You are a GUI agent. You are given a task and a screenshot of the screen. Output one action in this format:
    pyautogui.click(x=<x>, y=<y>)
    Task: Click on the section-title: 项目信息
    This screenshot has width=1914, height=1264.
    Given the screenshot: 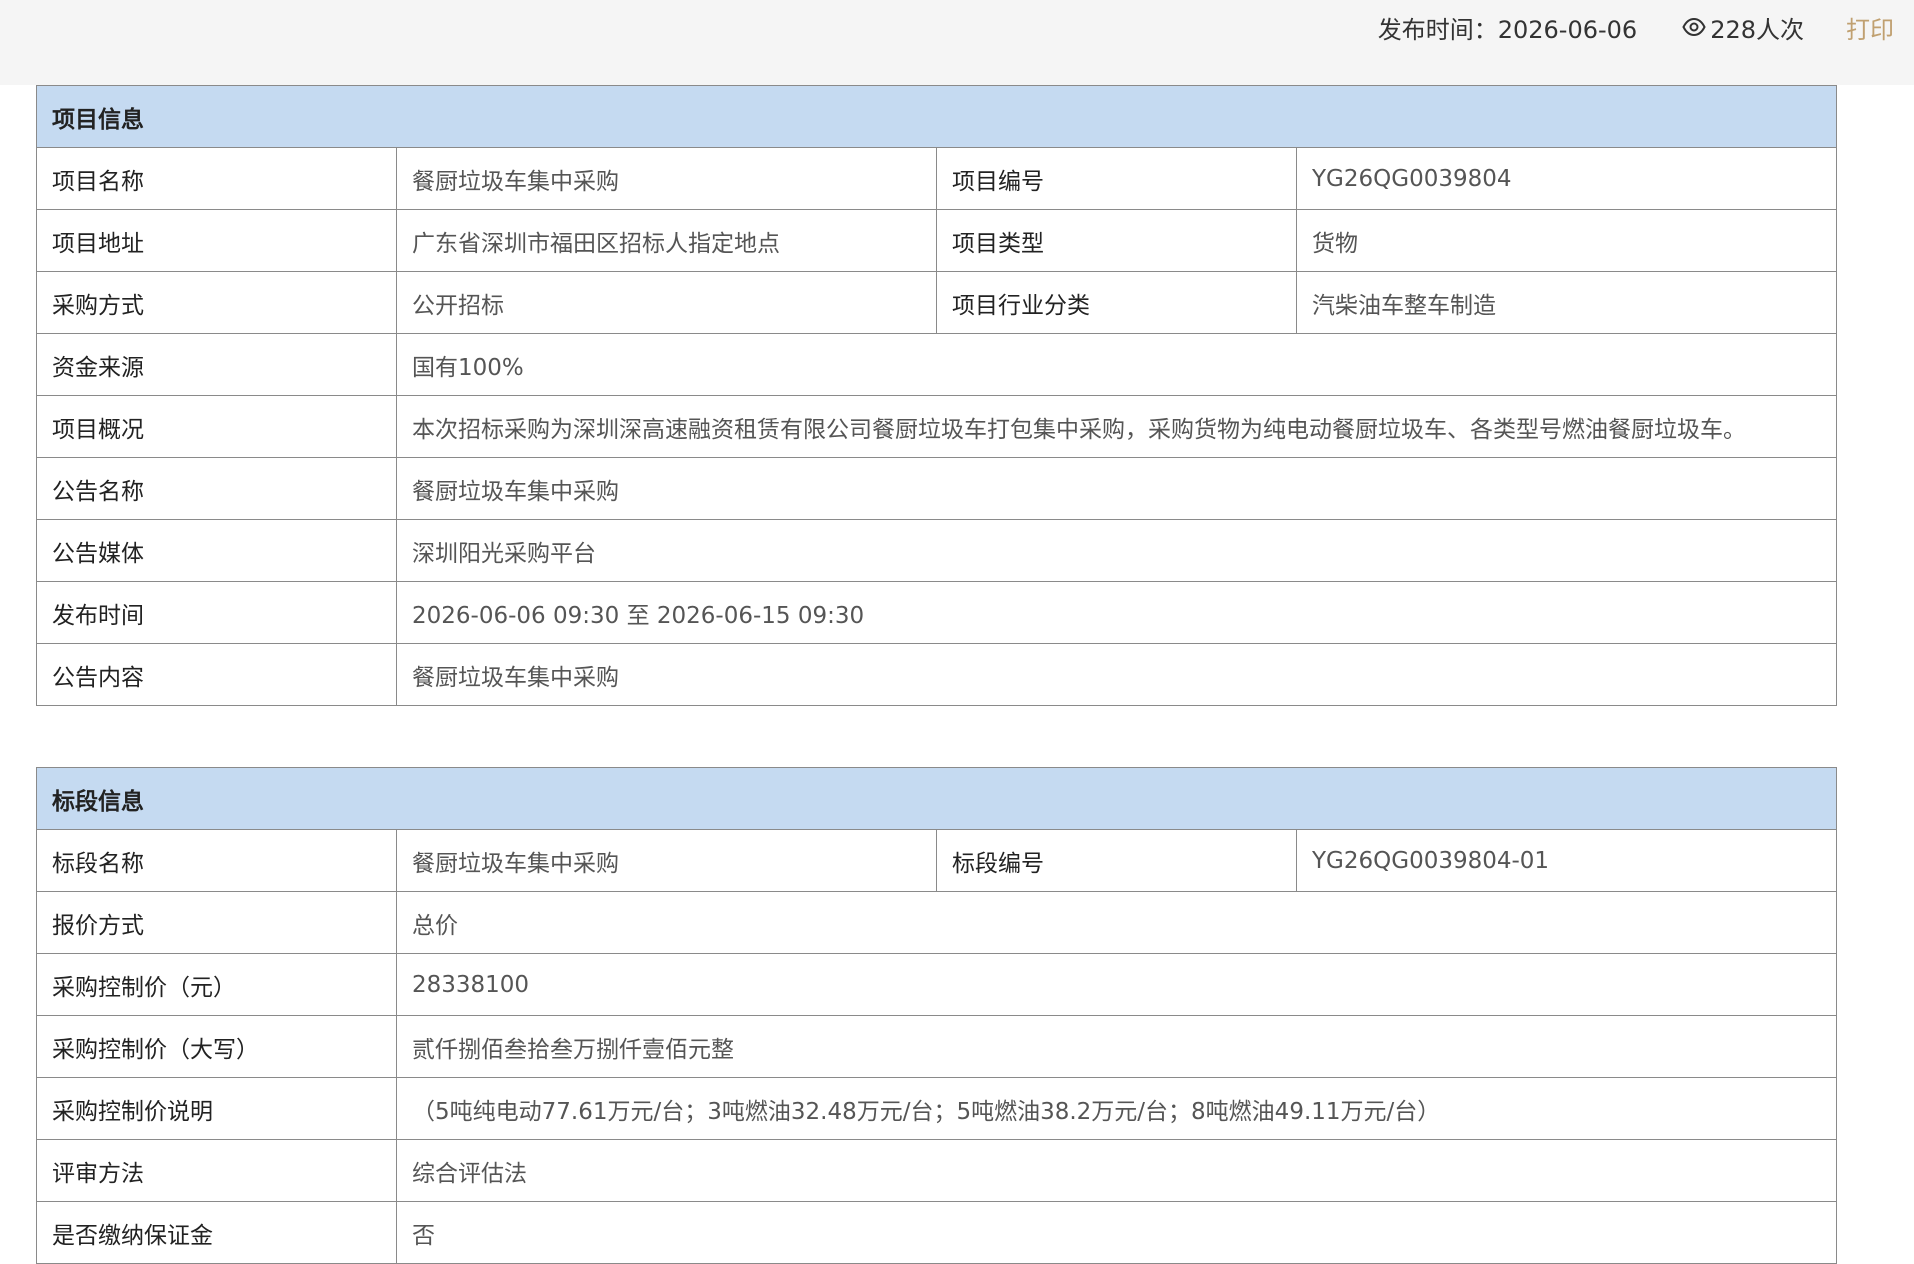 What is the action you would take?
    pyautogui.click(x=936, y=116)
    